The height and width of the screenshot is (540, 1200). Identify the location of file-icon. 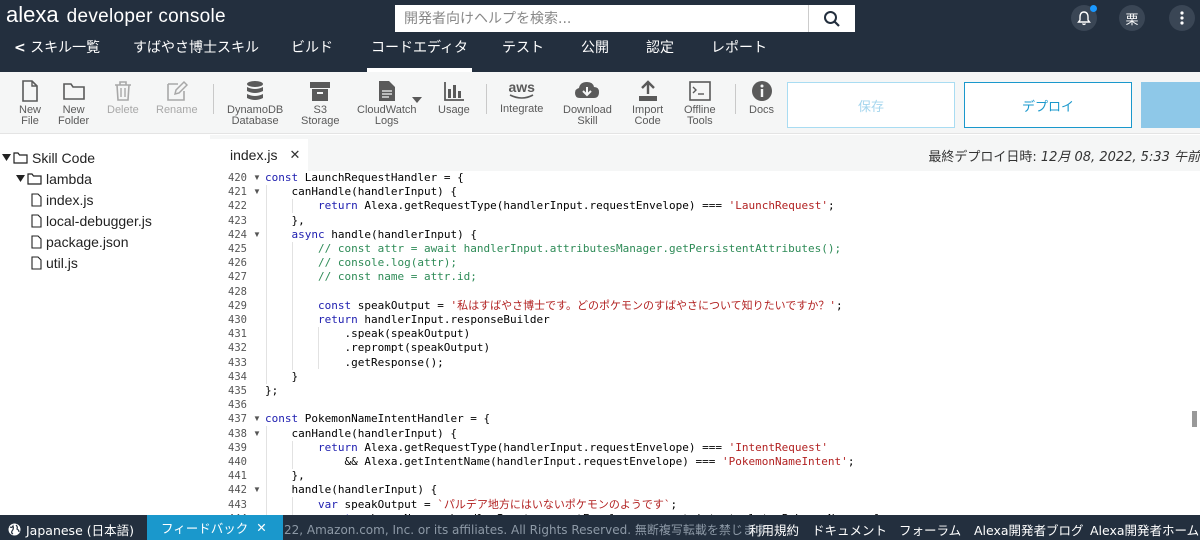
(36, 199).